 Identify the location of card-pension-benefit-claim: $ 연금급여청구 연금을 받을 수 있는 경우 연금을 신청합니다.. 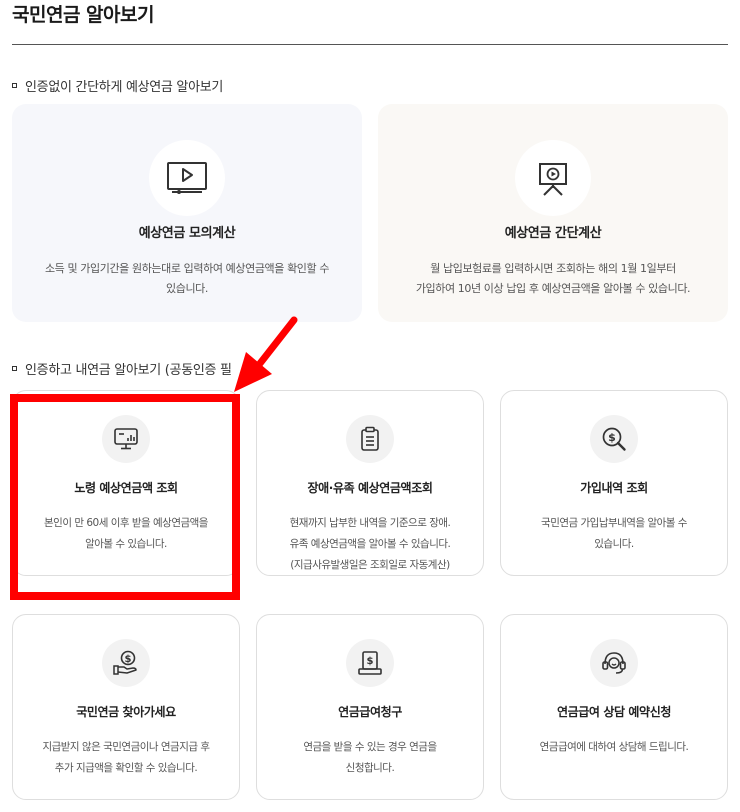
(370, 707).